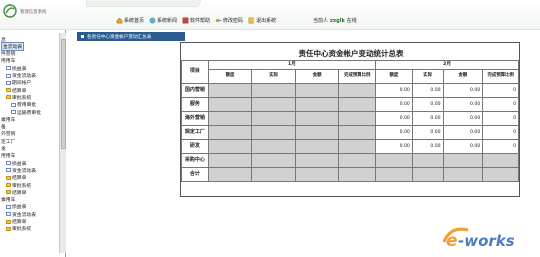 The image size is (540, 257). Describe the element at coordinates (3, 149) in the screenshot. I see `sidebar-item: 发` at that location.